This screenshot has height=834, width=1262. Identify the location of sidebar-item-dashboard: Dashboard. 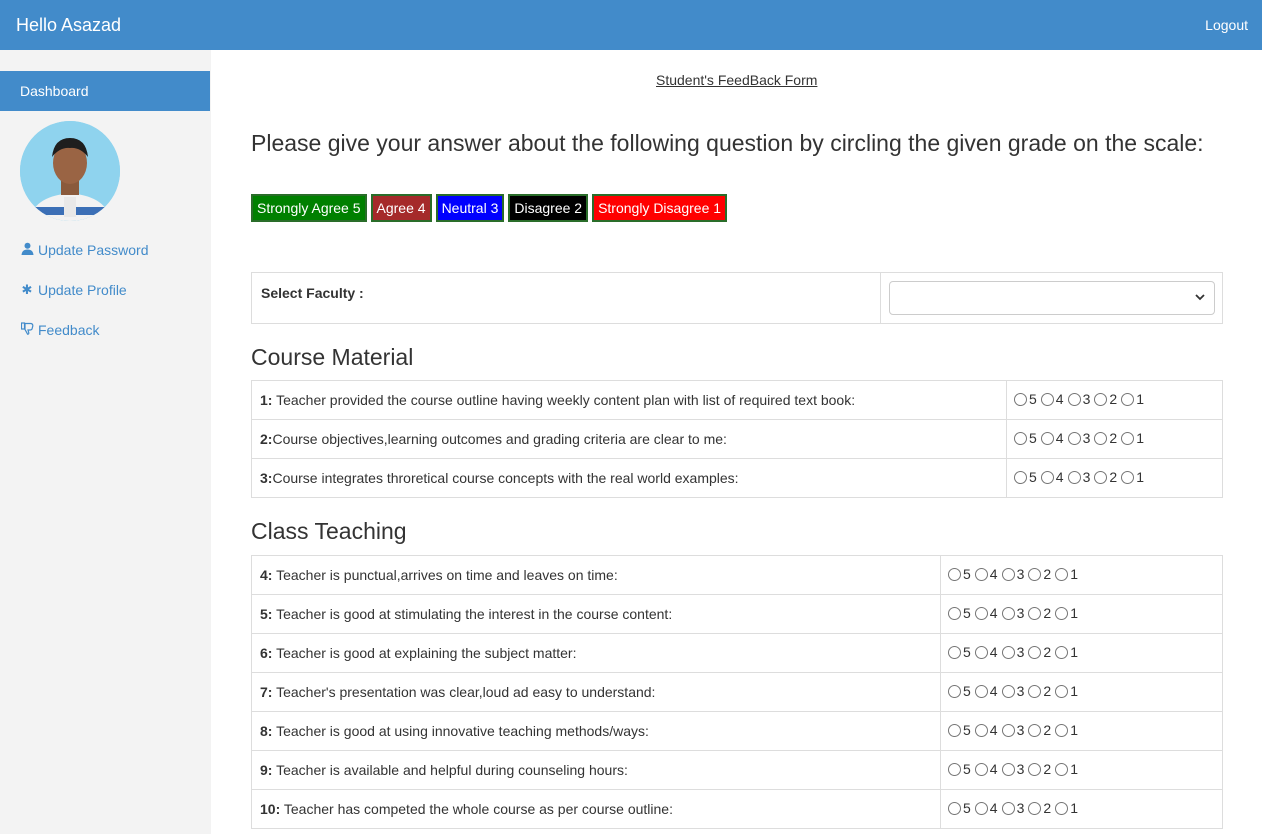
(105, 91).